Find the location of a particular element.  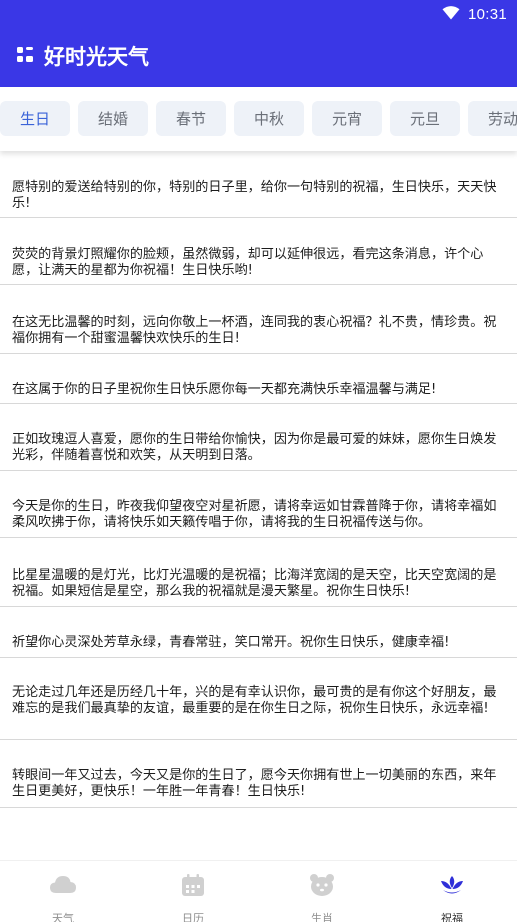

tab-lantern-festival: 元宵 is located at coordinates (347, 118).